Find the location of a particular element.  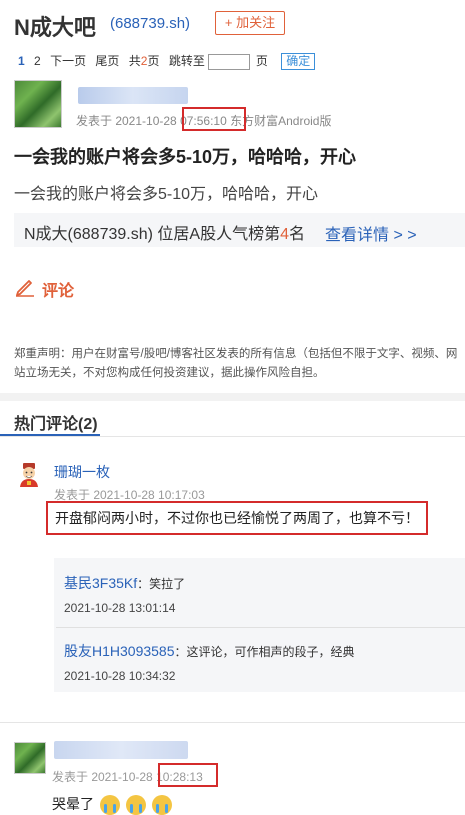

reply-2-author: 股友H1H3093585 is located at coordinates (119, 651).